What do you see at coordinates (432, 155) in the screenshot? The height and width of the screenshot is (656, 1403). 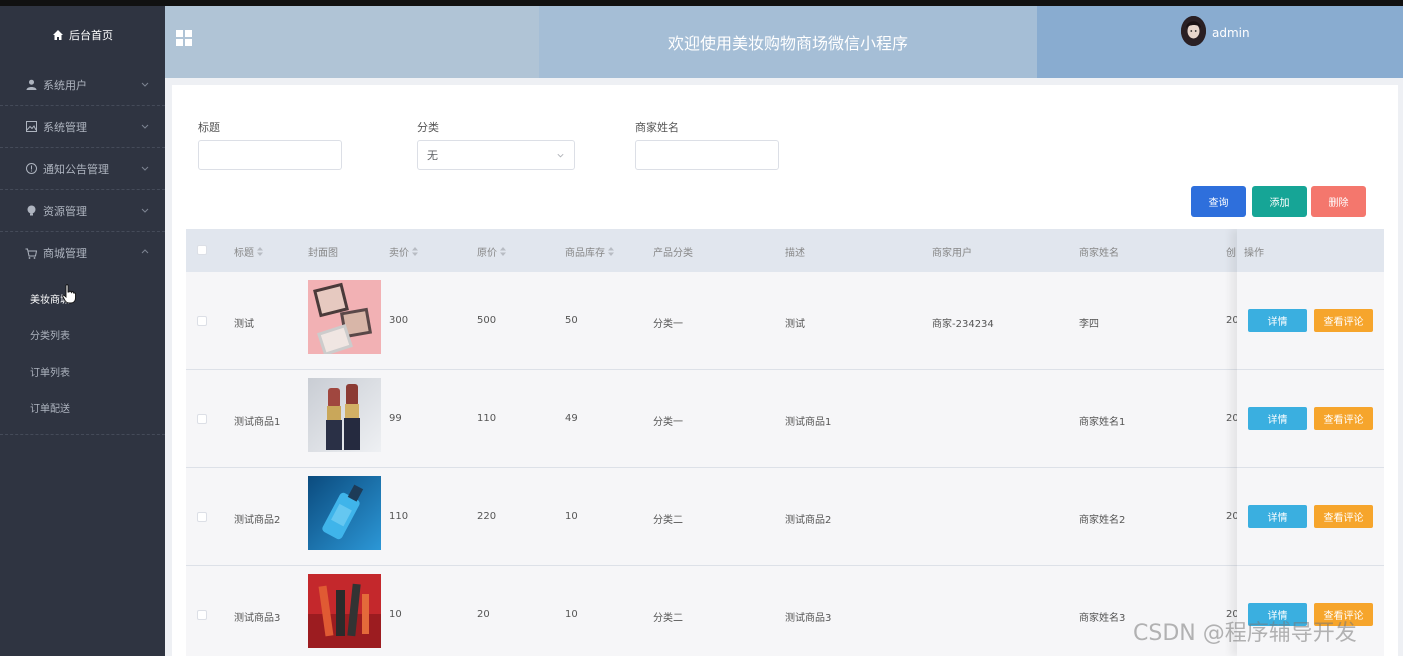 I see `filter-category-value: 无` at bounding box center [432, 155].